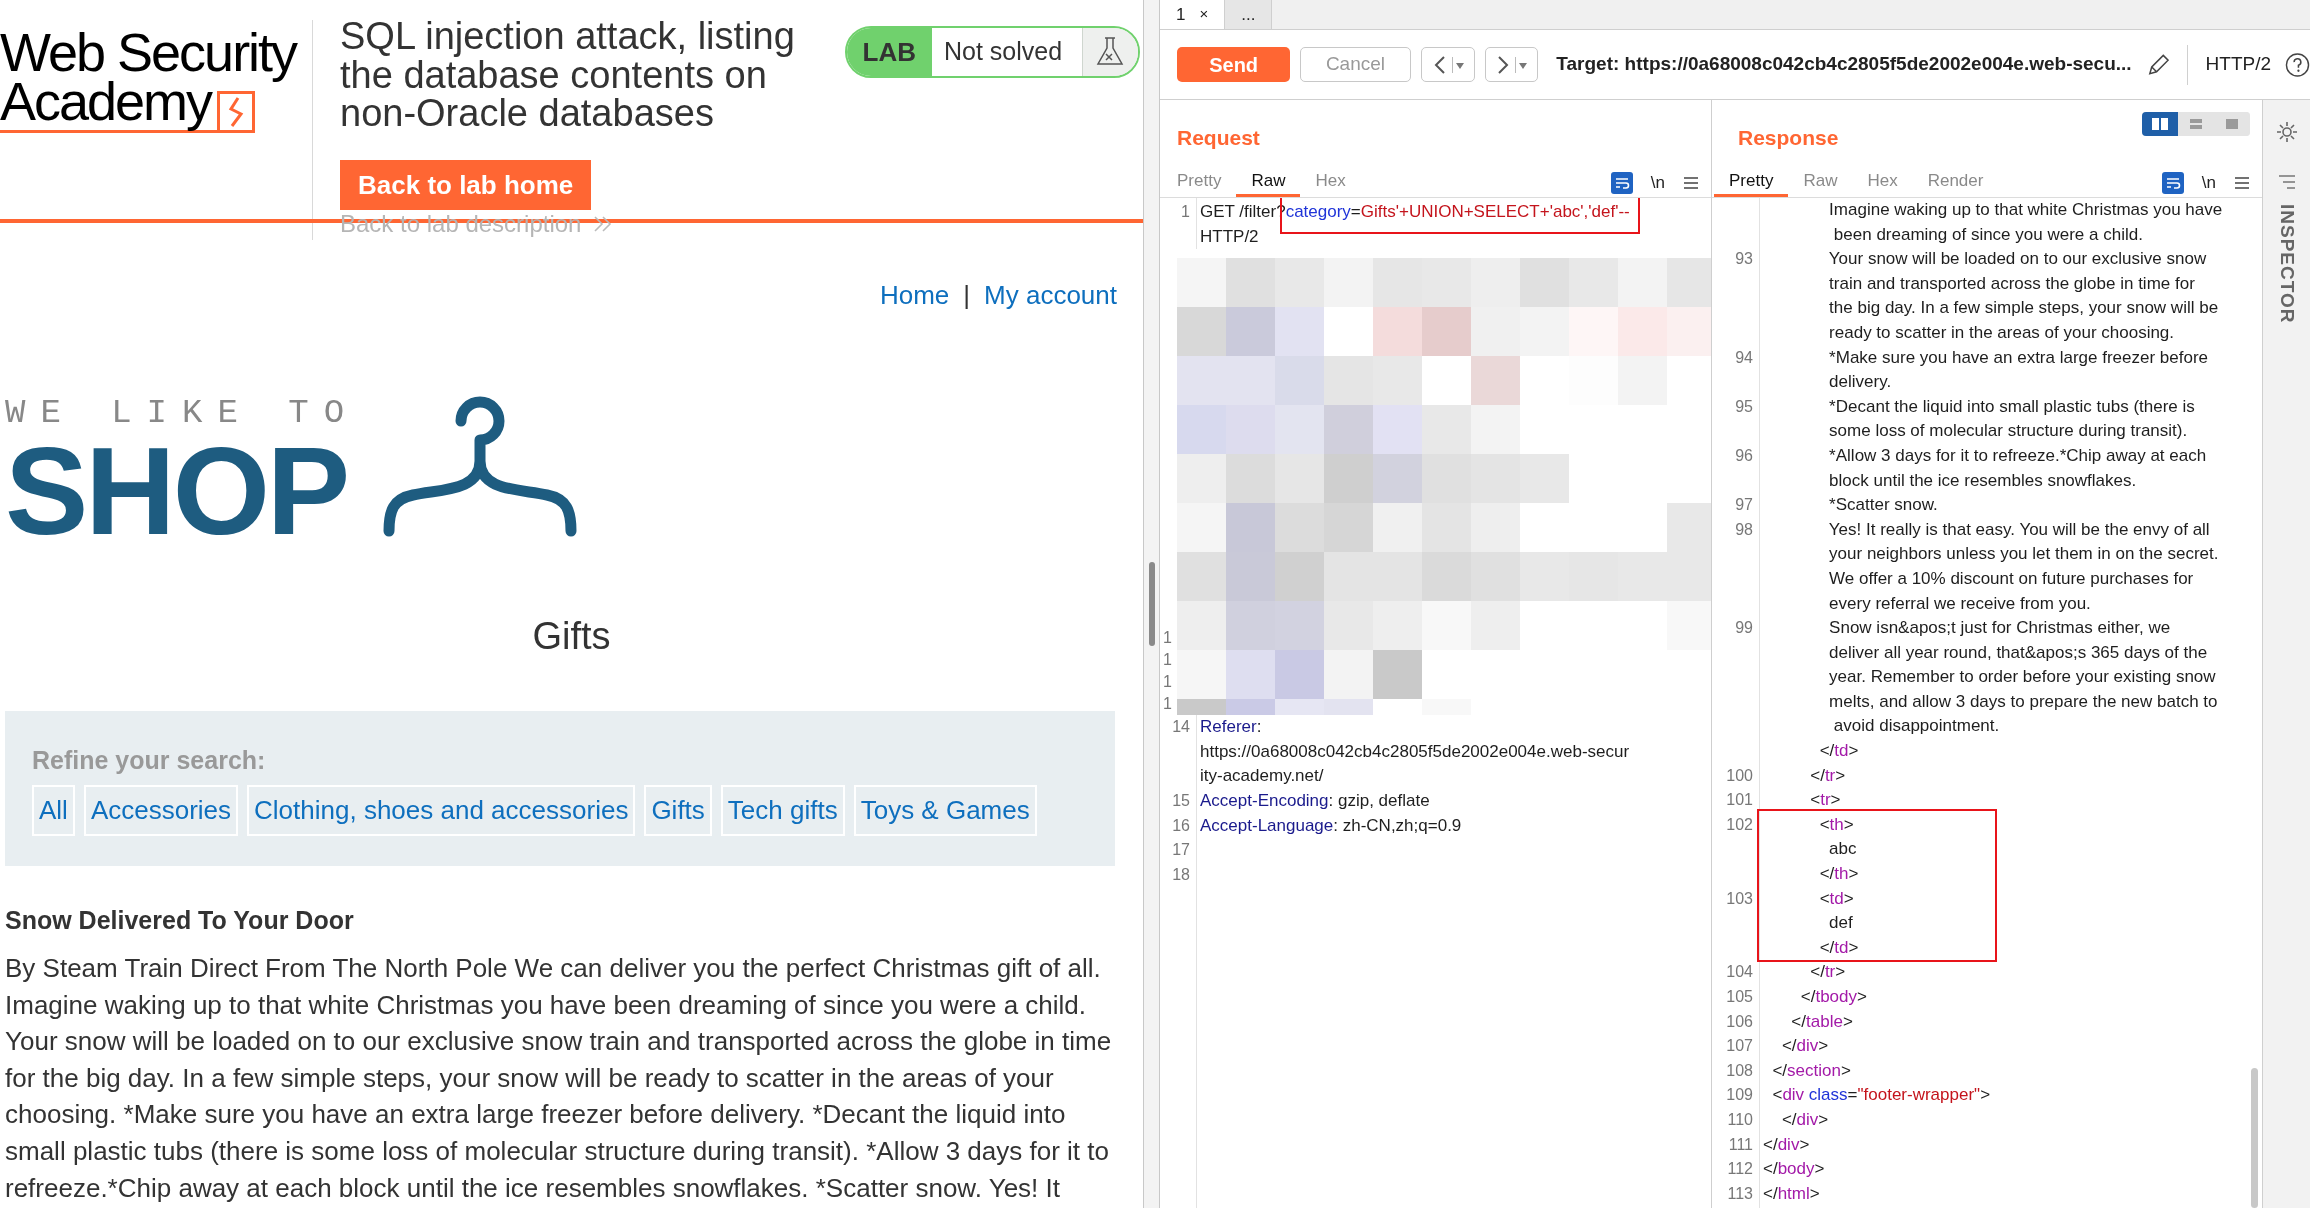  Describe the element at coordinates (2018, 370) in the screenshot. I see `code-line: *Make sure you have an extra large freezer before delivery.` at that location.